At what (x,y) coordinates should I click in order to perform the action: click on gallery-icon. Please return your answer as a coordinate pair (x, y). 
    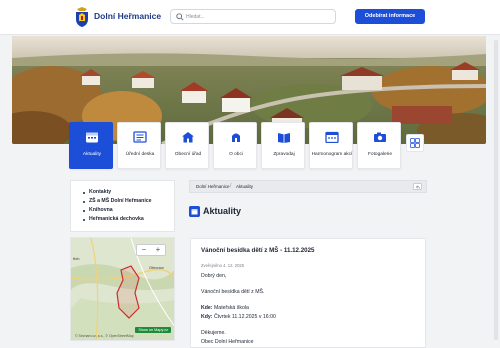
    Looking at the image, I should click on (380, 137).